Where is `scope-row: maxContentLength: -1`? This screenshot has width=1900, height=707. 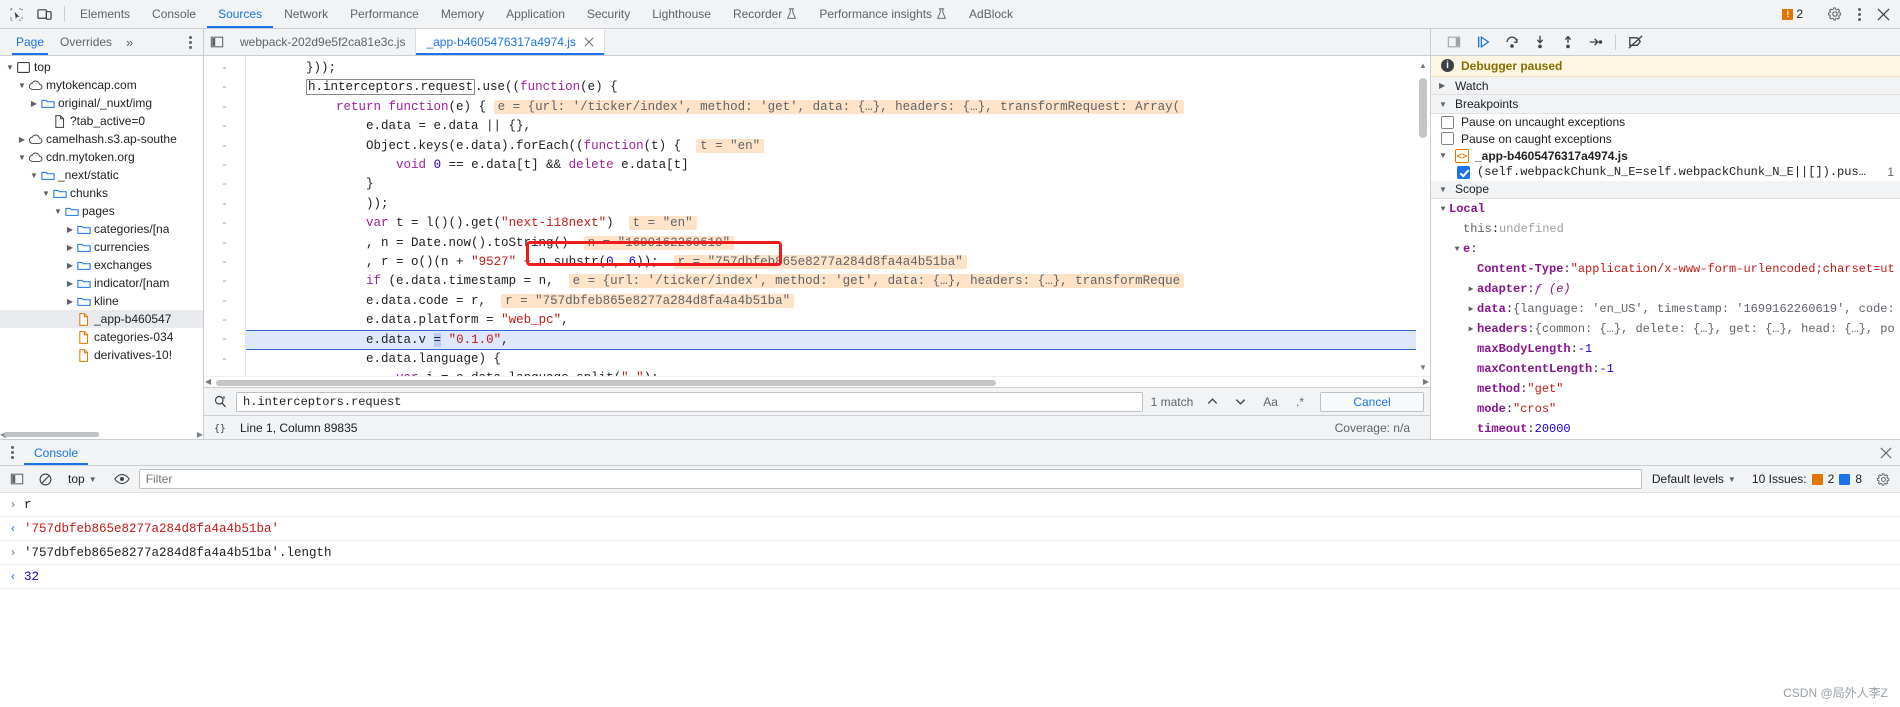 scope-row: maxContentLength: -1 is located at coordinates (1665, 369).